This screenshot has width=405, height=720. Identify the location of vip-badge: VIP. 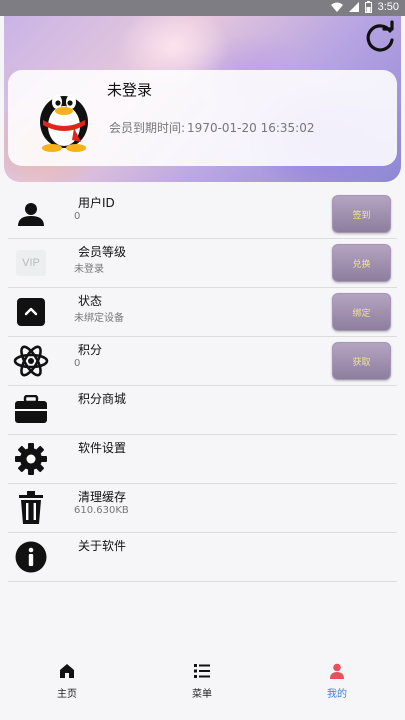
(31, 263).